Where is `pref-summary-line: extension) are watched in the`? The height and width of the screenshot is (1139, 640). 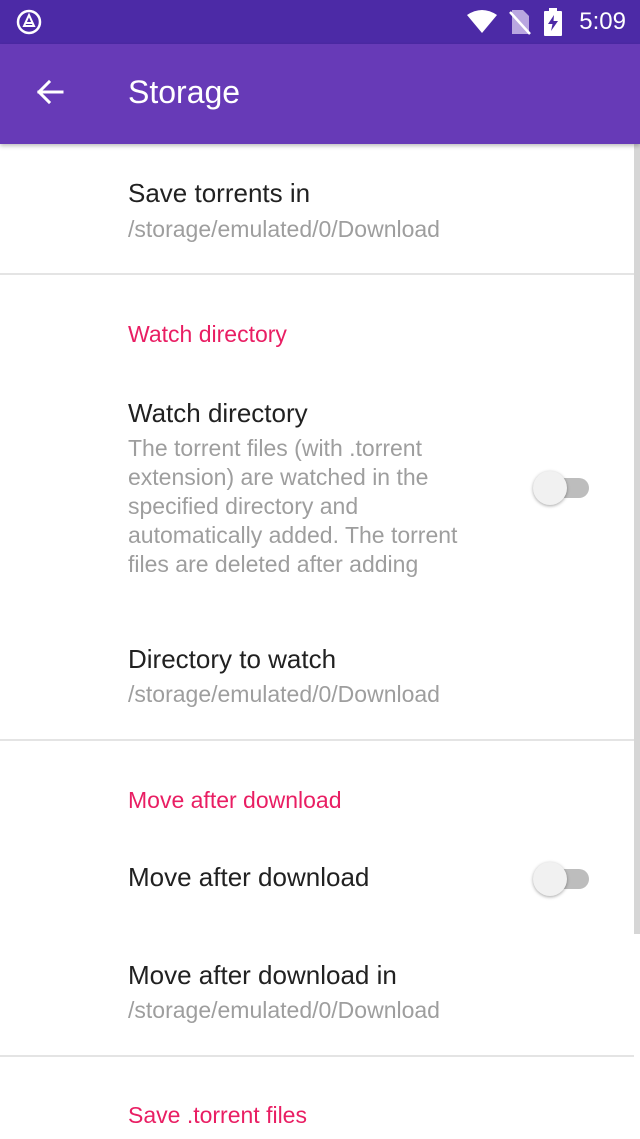
pref-summary-line: extension) are watched in the is located at coordinates (278, 477).